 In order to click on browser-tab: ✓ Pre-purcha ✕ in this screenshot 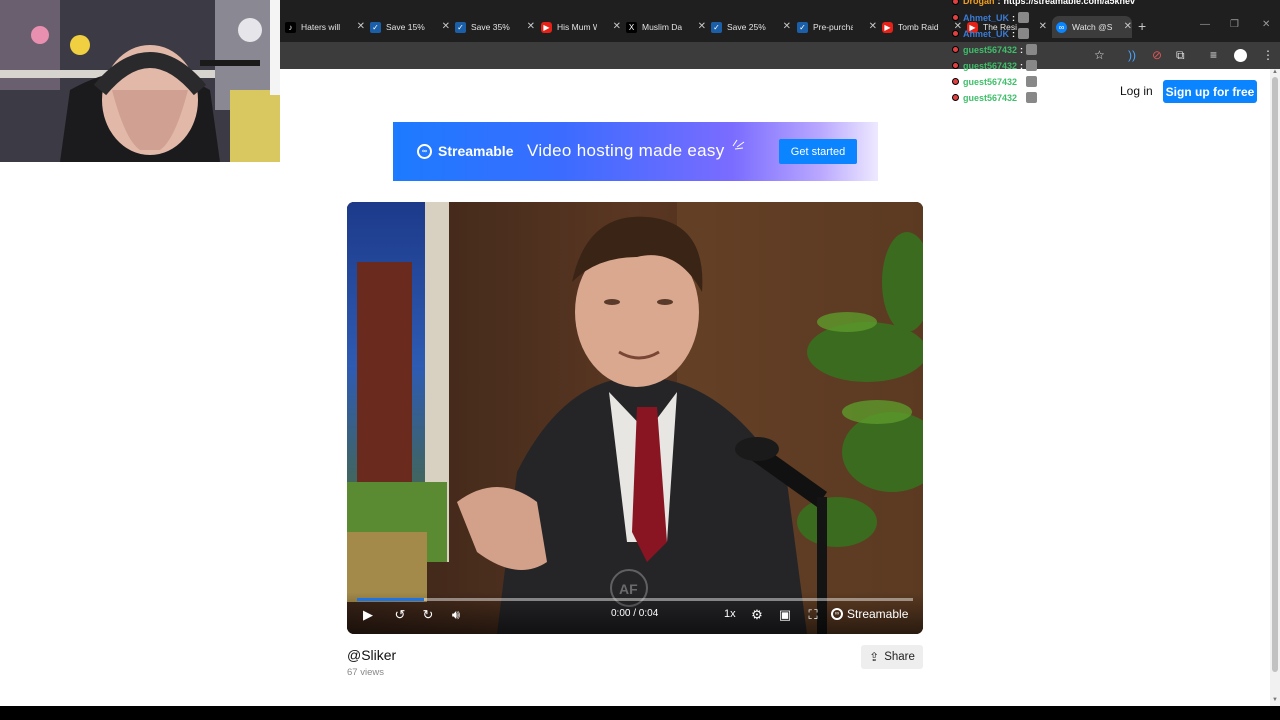, I will do `click(837, 27)`.